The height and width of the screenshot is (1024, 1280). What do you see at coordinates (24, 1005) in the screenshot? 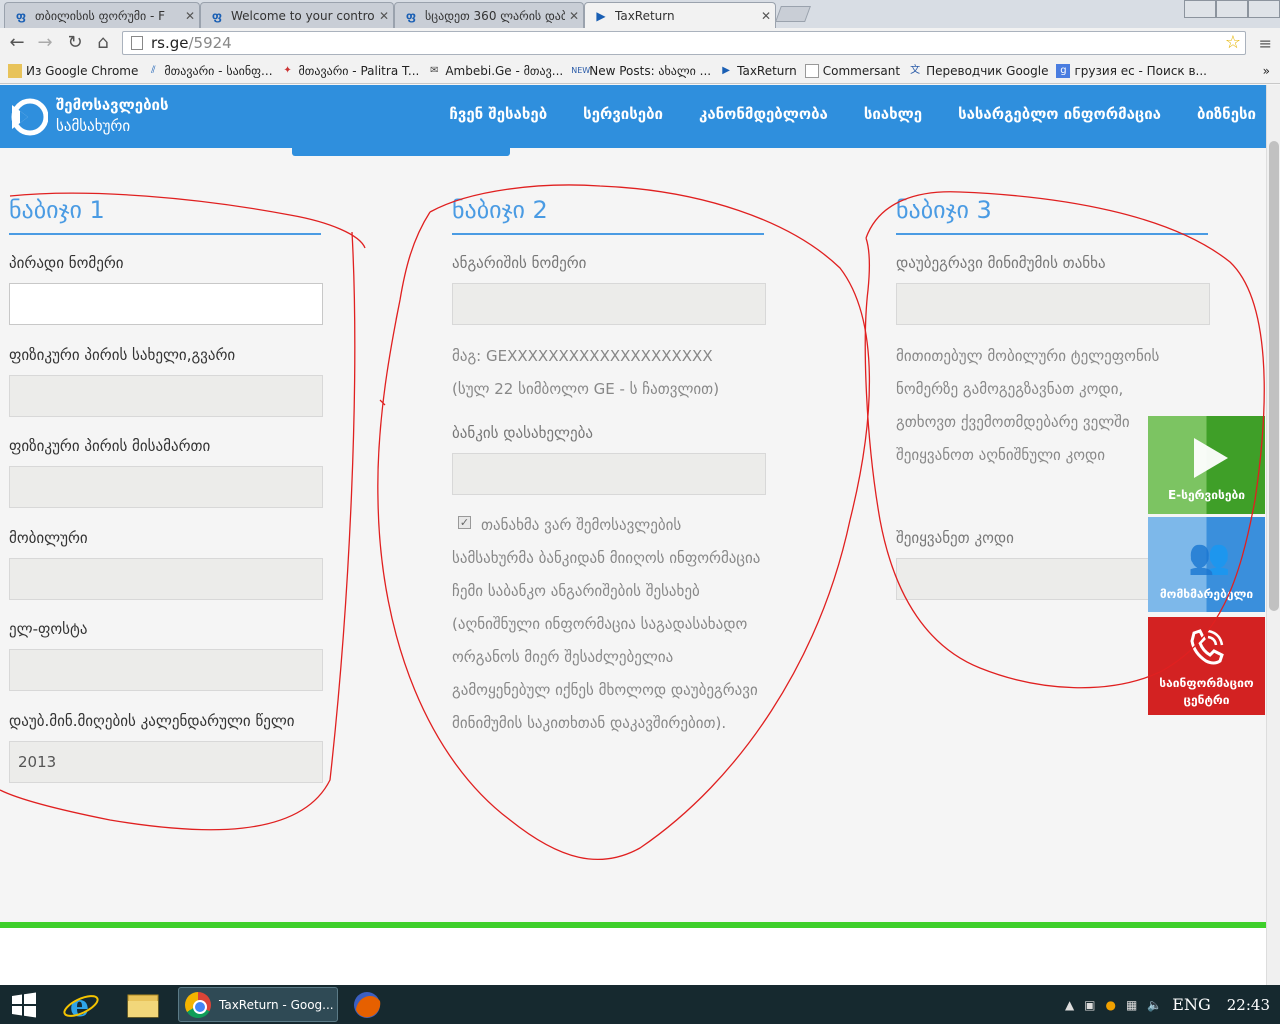
I see `windows-start-icon` at bounding box center [24, 1005].